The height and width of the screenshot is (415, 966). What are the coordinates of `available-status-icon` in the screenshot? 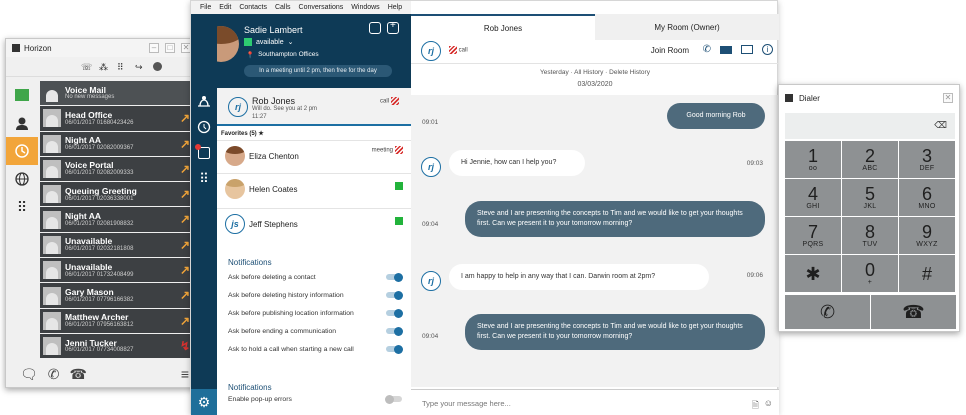 It's located at (399, 186).